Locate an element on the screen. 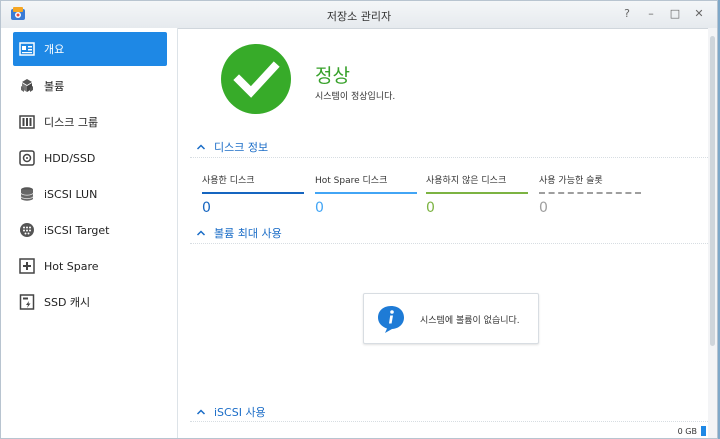 The width and height of the screenshot is (720, 439). sidebar-item-label: iSCSI LUN is located at coordinates (71, 194).